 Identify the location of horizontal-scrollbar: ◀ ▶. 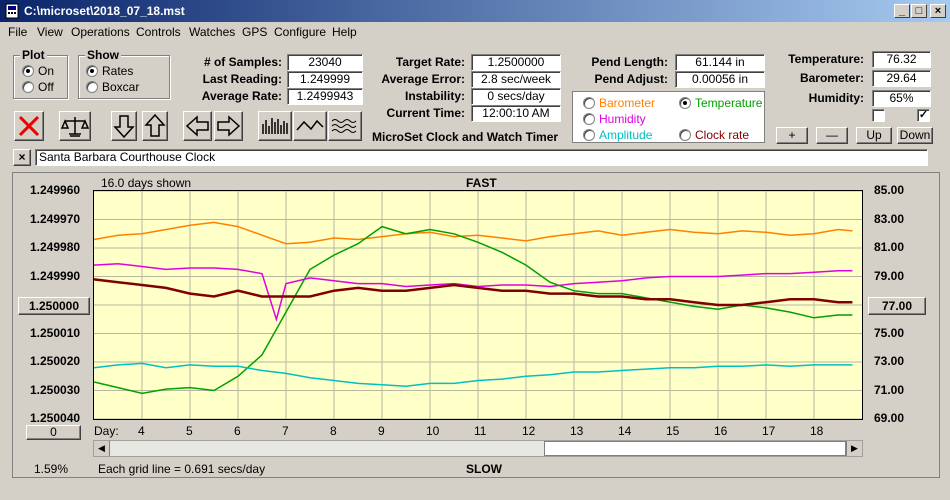
(478, 448).